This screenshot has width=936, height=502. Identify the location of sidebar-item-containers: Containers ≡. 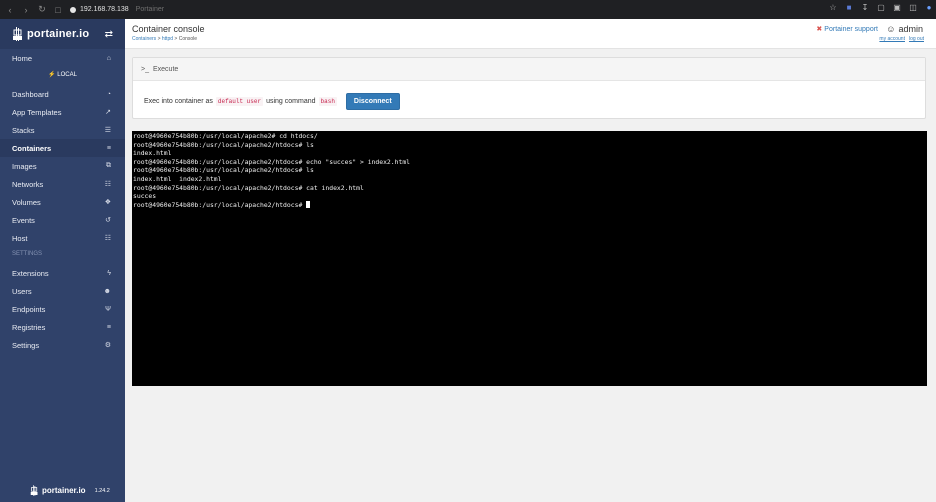
(62, 148).